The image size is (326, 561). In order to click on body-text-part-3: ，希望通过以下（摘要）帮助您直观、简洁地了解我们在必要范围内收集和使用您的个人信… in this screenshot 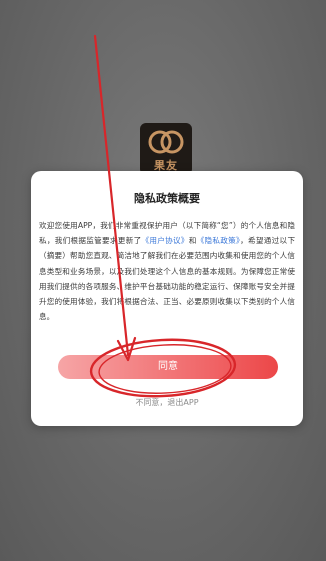, I will do `click(167, 279)`.